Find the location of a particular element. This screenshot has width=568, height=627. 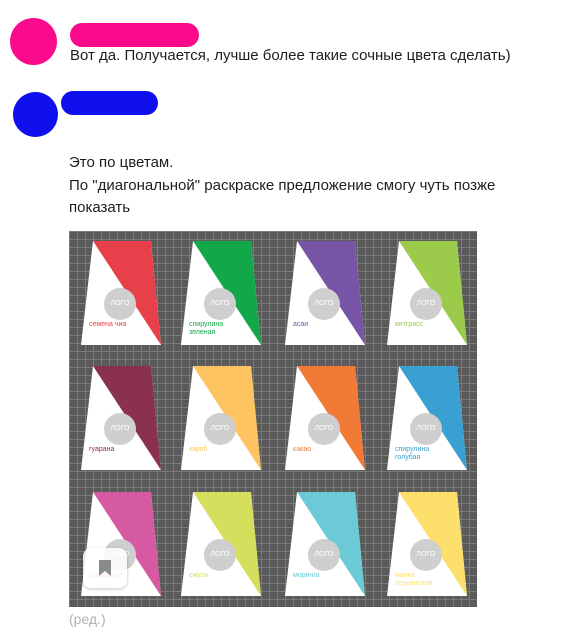

package-card: ЛОГО спирулина голубая is located at coordinates (427, 418).